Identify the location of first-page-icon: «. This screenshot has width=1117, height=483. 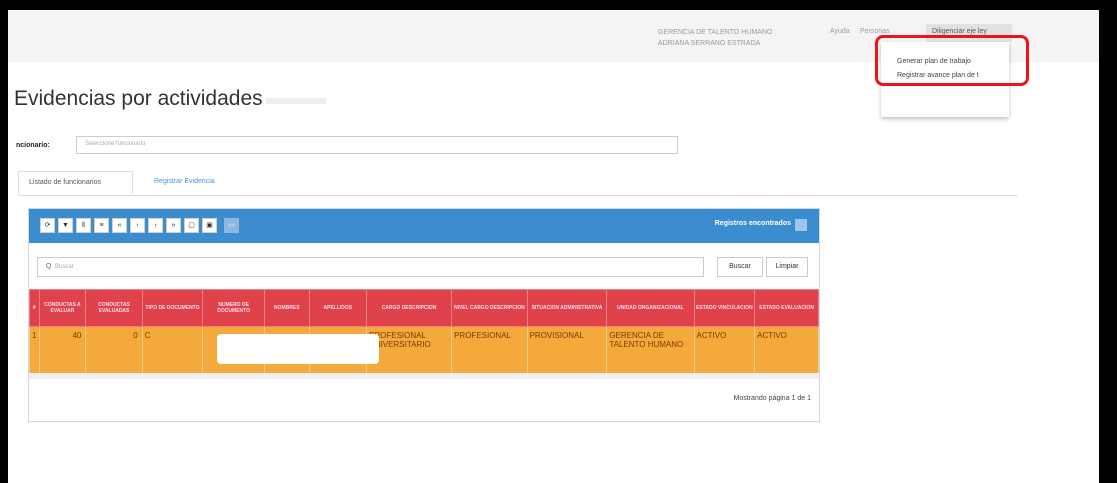
(119, 225).